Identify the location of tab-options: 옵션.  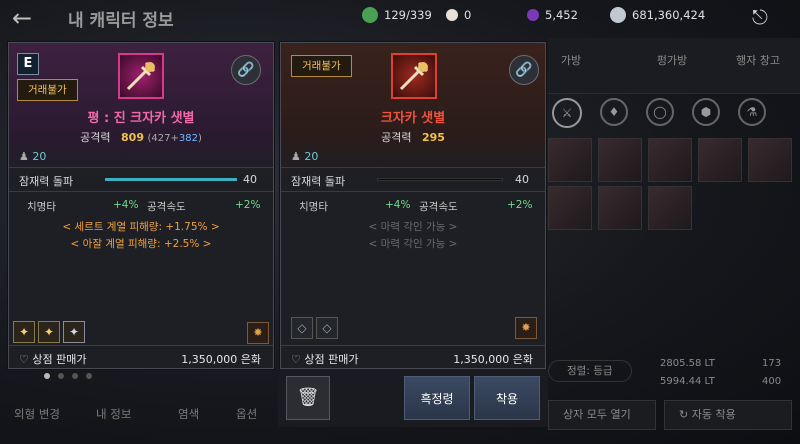
(246, 414).